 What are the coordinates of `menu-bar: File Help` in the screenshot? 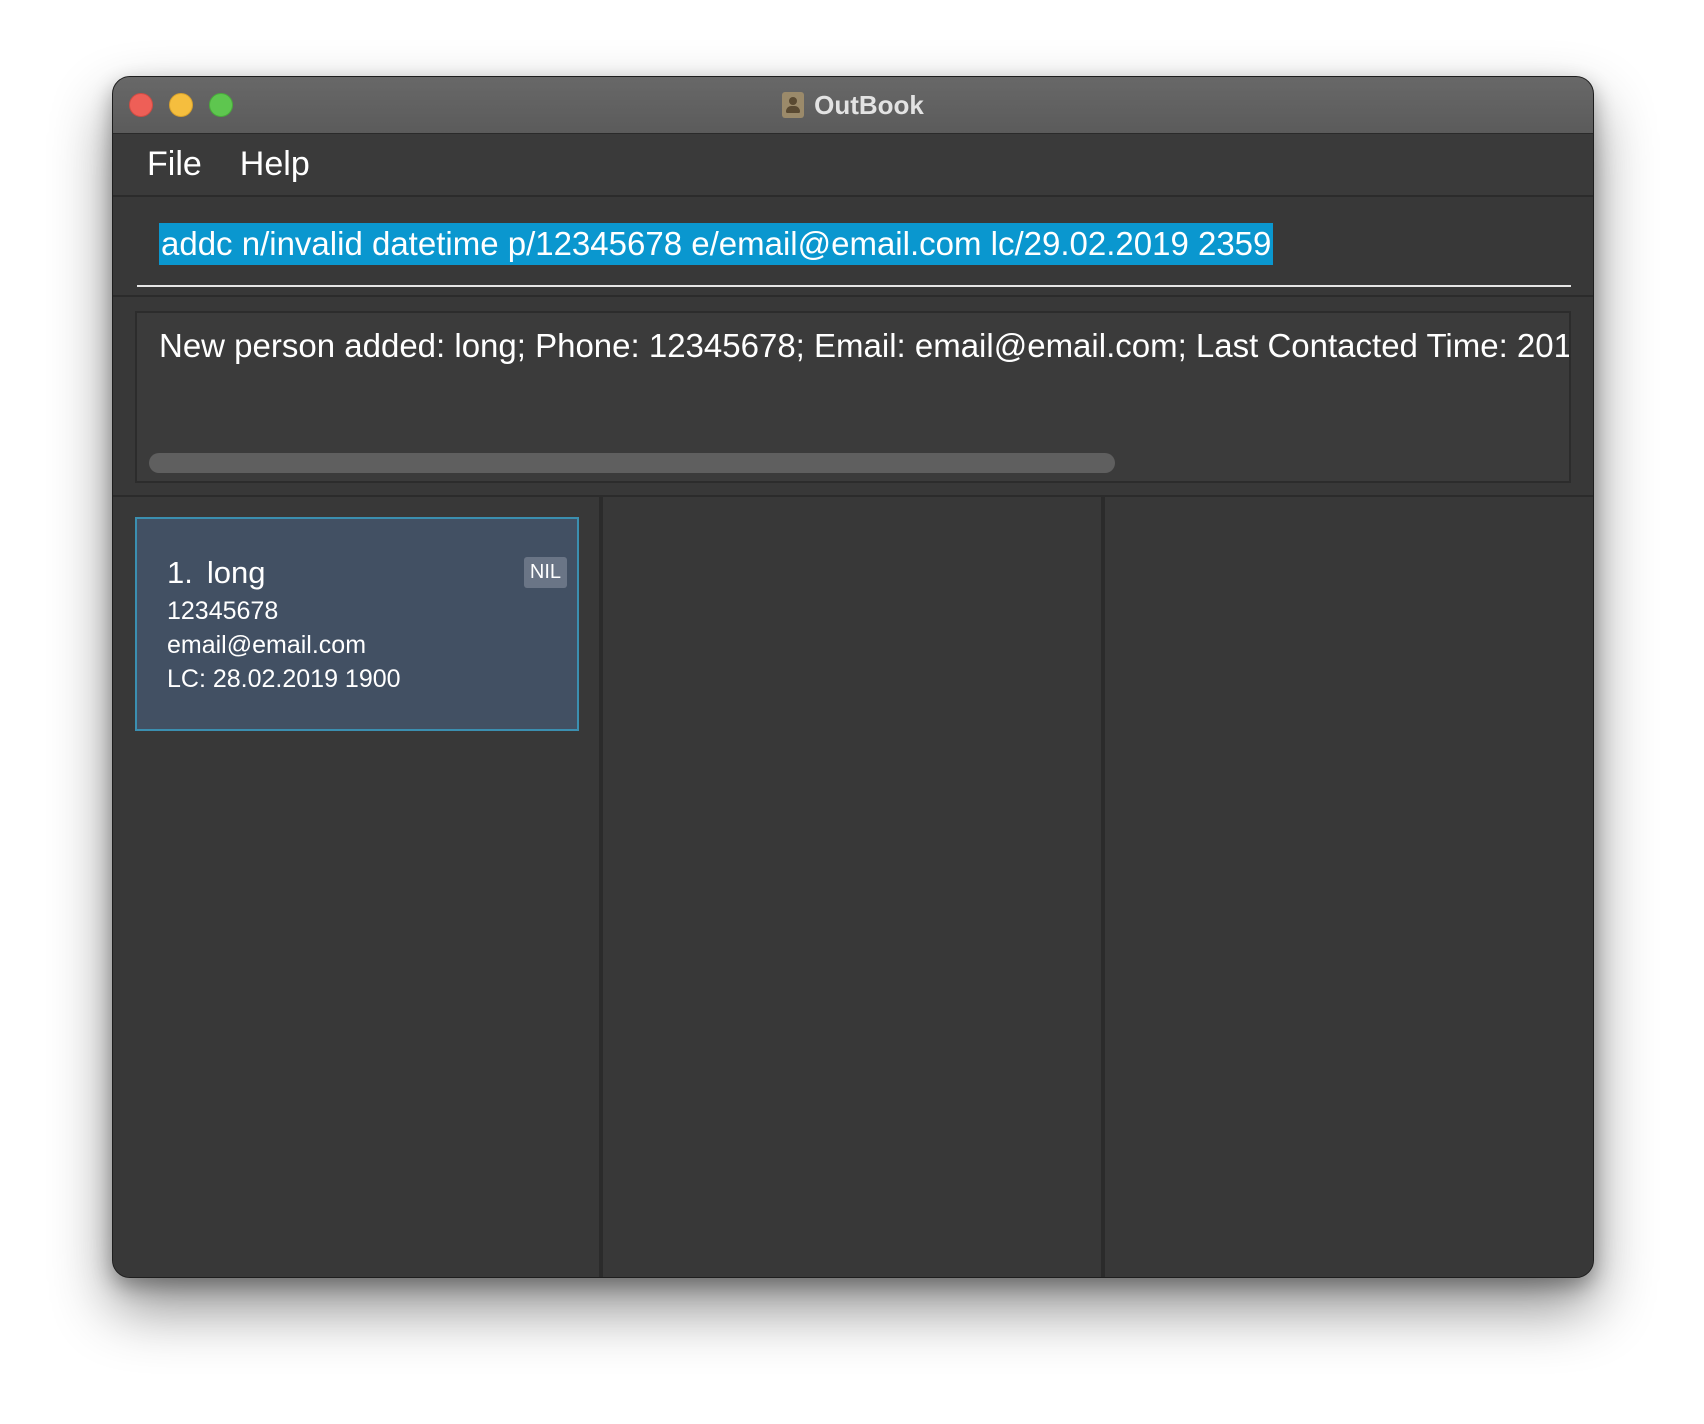 It's located at (853, 165).